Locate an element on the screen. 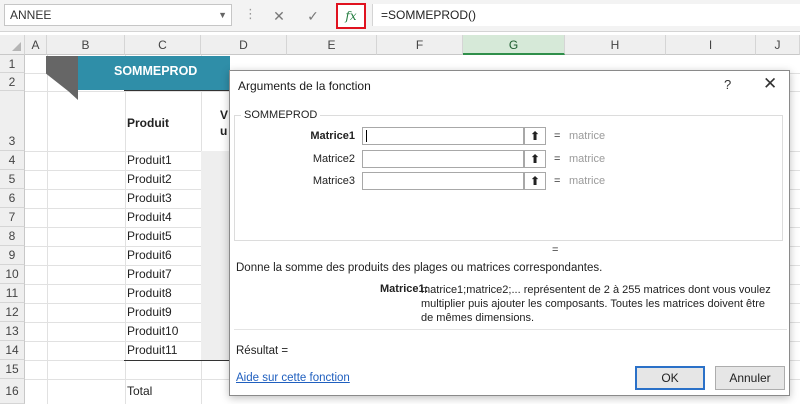 The image size is (800, 404). row-header-7: 7 is located at coordinates (12, 217).